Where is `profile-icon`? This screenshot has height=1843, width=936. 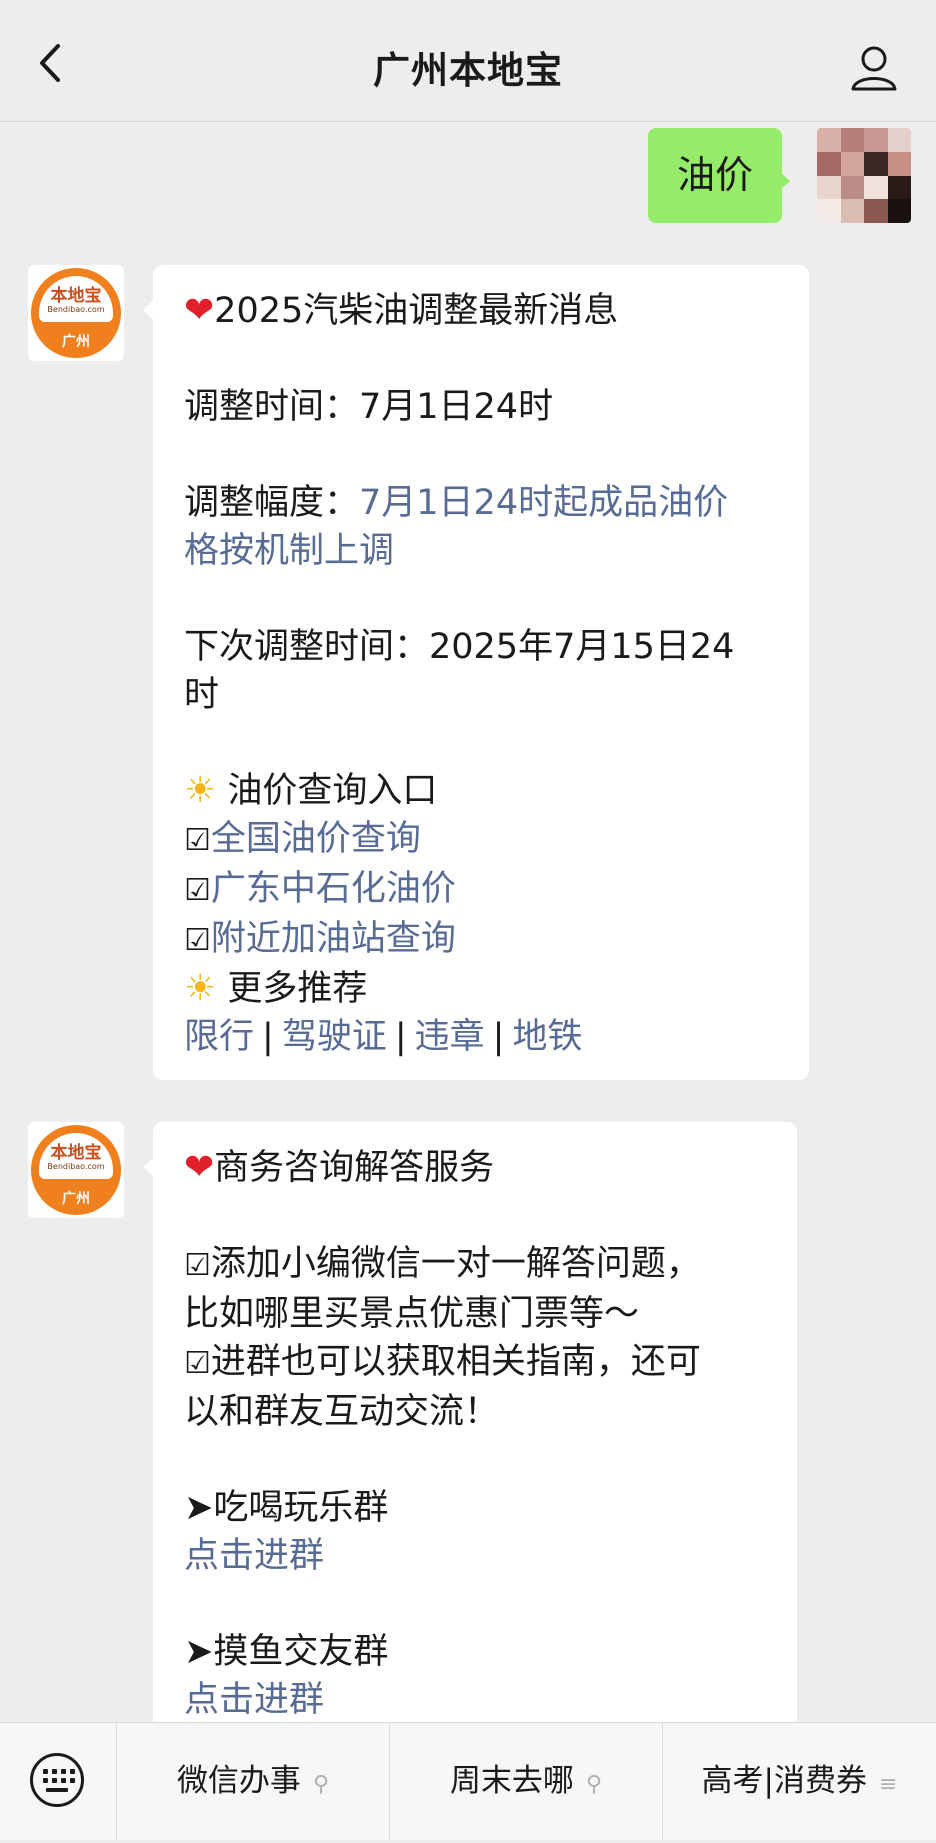
profile-icon is located at coordinates (874, 68).